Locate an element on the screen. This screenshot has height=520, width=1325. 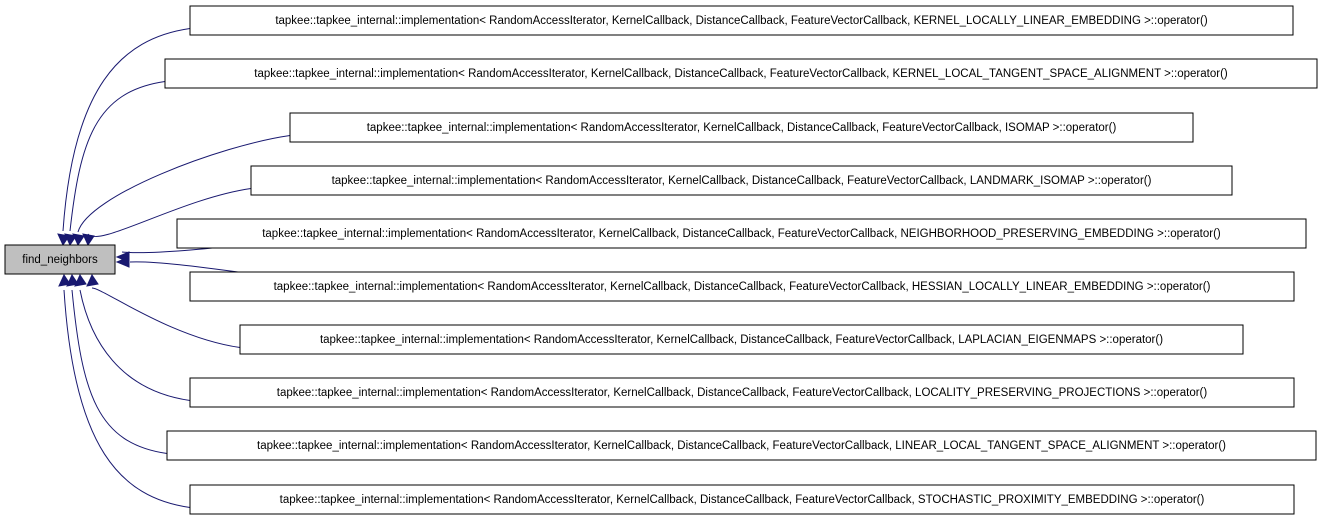
root-node-label: find_neighbors is located at coordinates (60, 260).